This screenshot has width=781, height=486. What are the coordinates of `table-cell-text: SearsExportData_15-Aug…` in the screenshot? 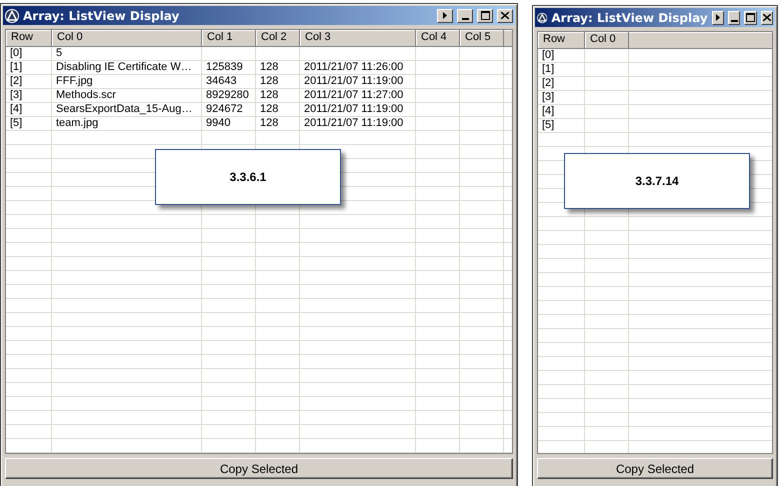 It's located at (124, 109).